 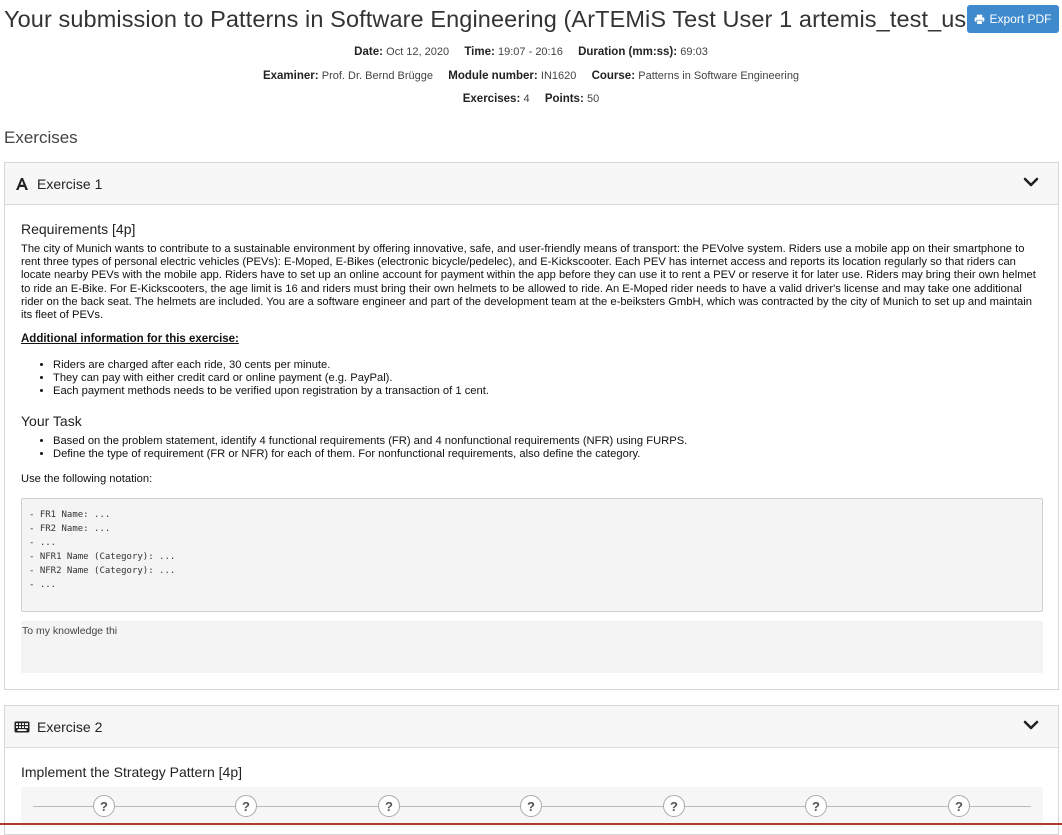 What do you see at coordinates (531, 99) in the screenshot?
I see `exam-meta-row-3: Exercises: 4 Points: 50` at bounding box center [531, 99].